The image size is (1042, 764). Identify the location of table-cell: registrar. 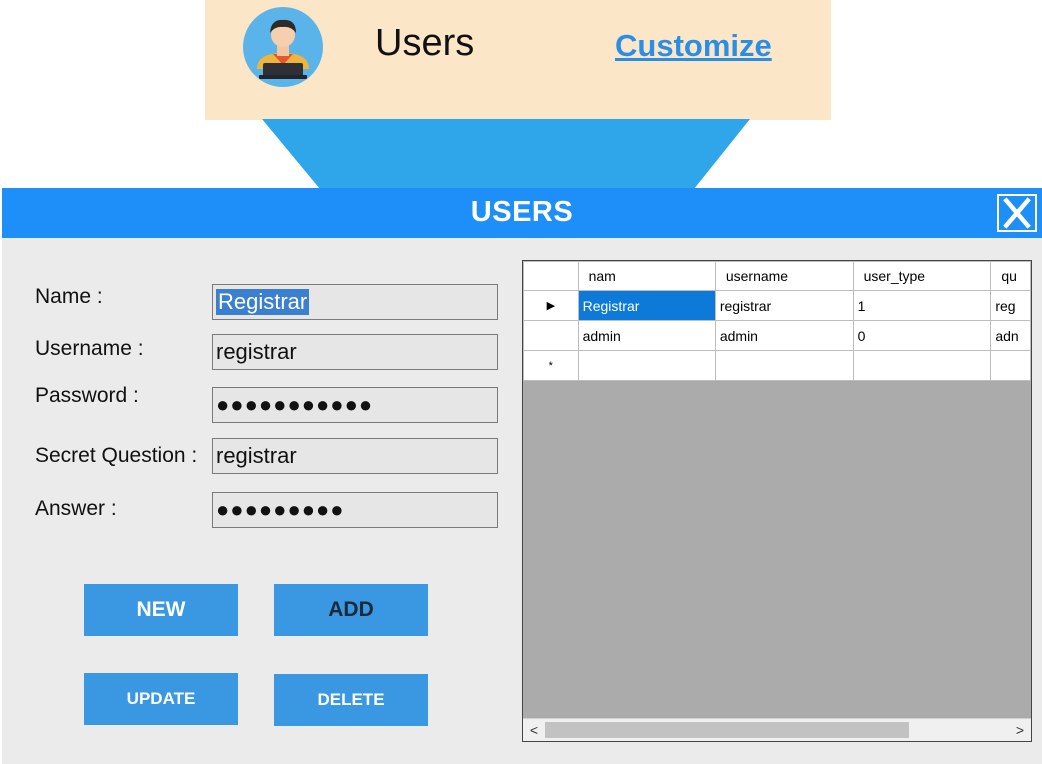
(784, 305).